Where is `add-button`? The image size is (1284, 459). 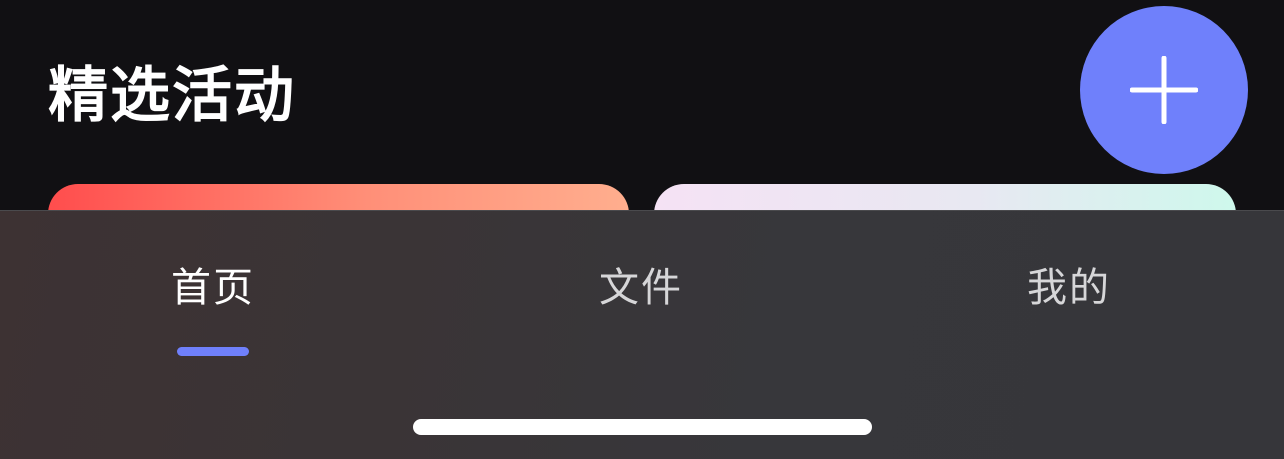
add-button is located at coordinates (1164, 90).